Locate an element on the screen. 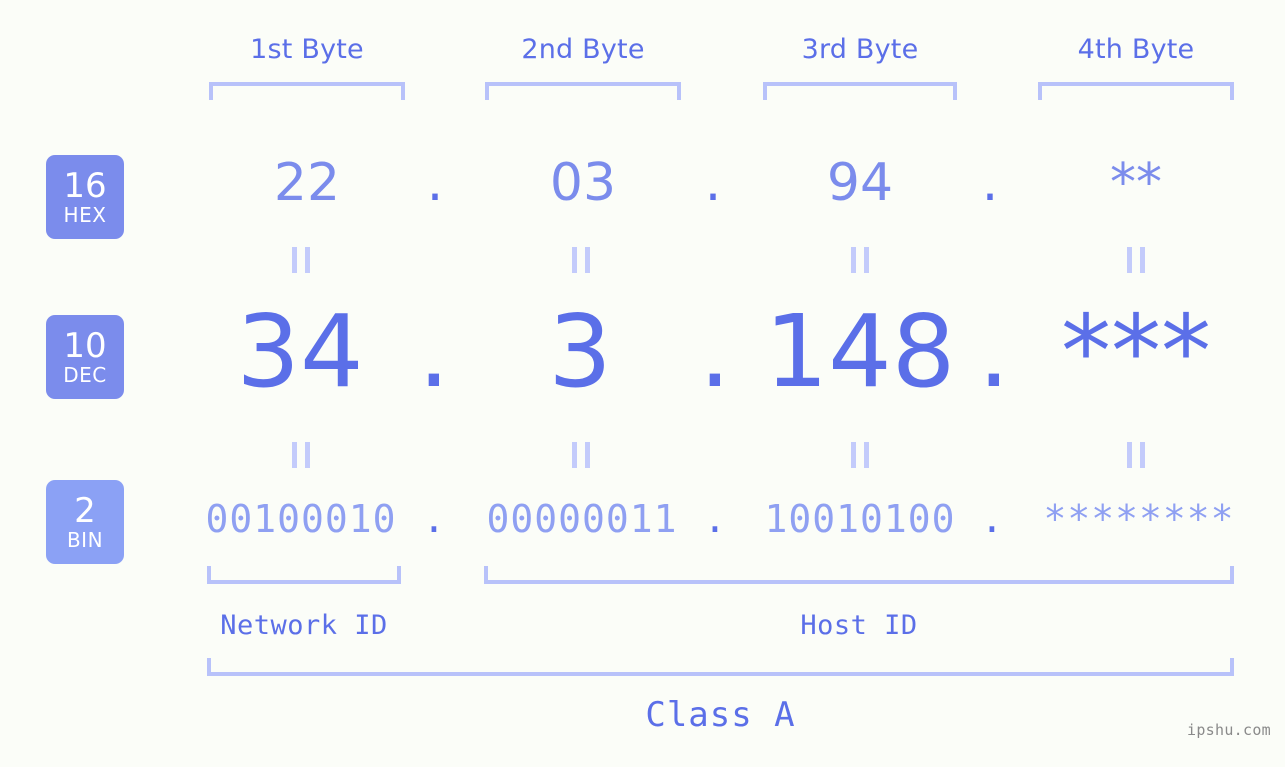  byte-header-1: 1st Byte is located at coordinates (307, 50).